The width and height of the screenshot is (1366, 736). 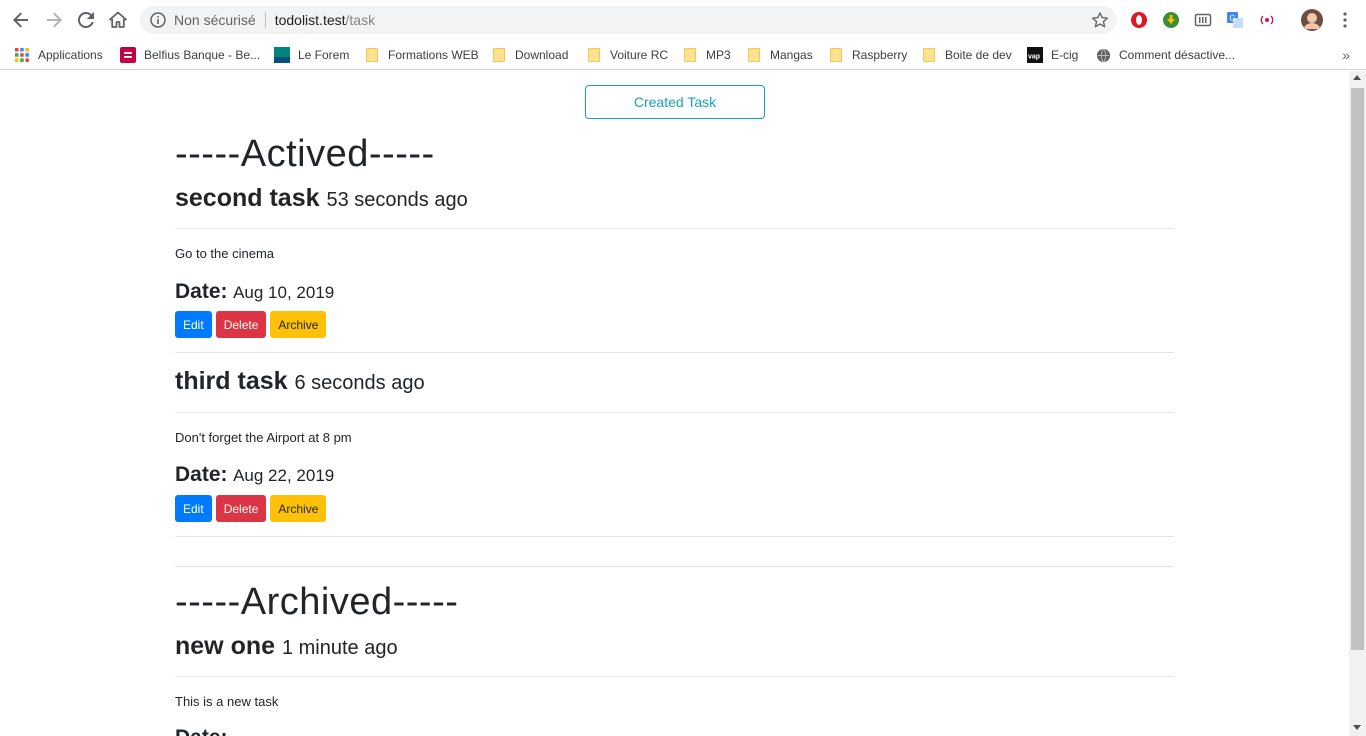 What do you see at coordinates (1171, 20) in the screenshot?
I see `download-manager-icon` at bounding box center [1171, 20].